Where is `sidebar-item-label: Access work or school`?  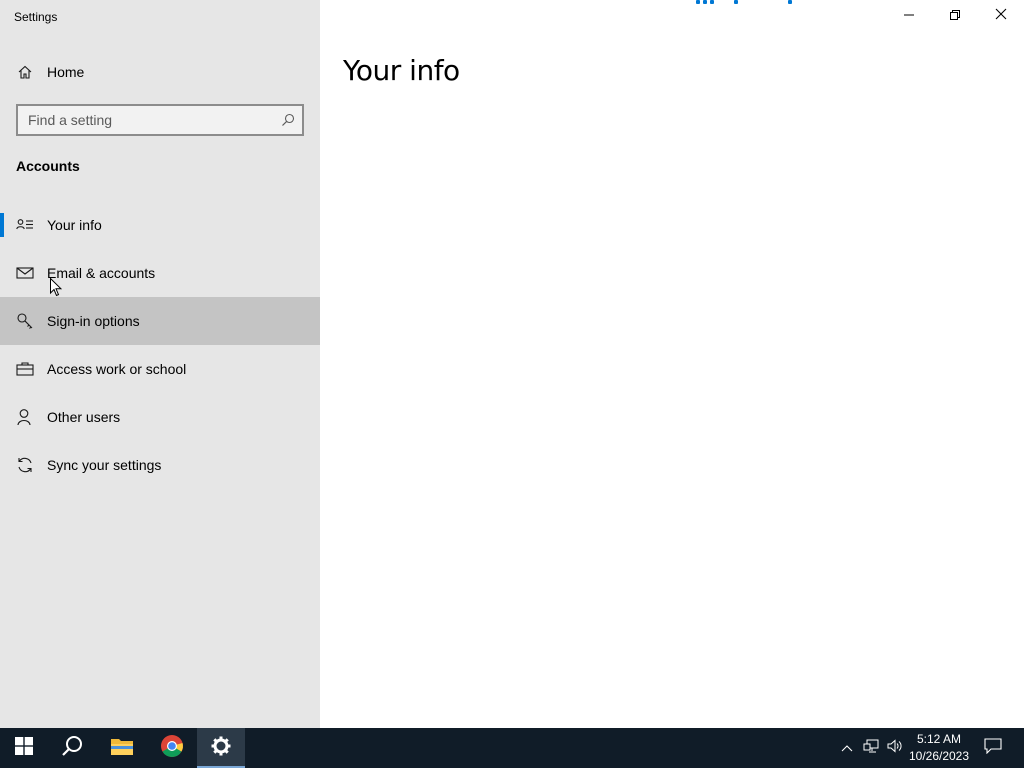 sidebar-item-label: Access work or school is located at coordinates (117, 369).